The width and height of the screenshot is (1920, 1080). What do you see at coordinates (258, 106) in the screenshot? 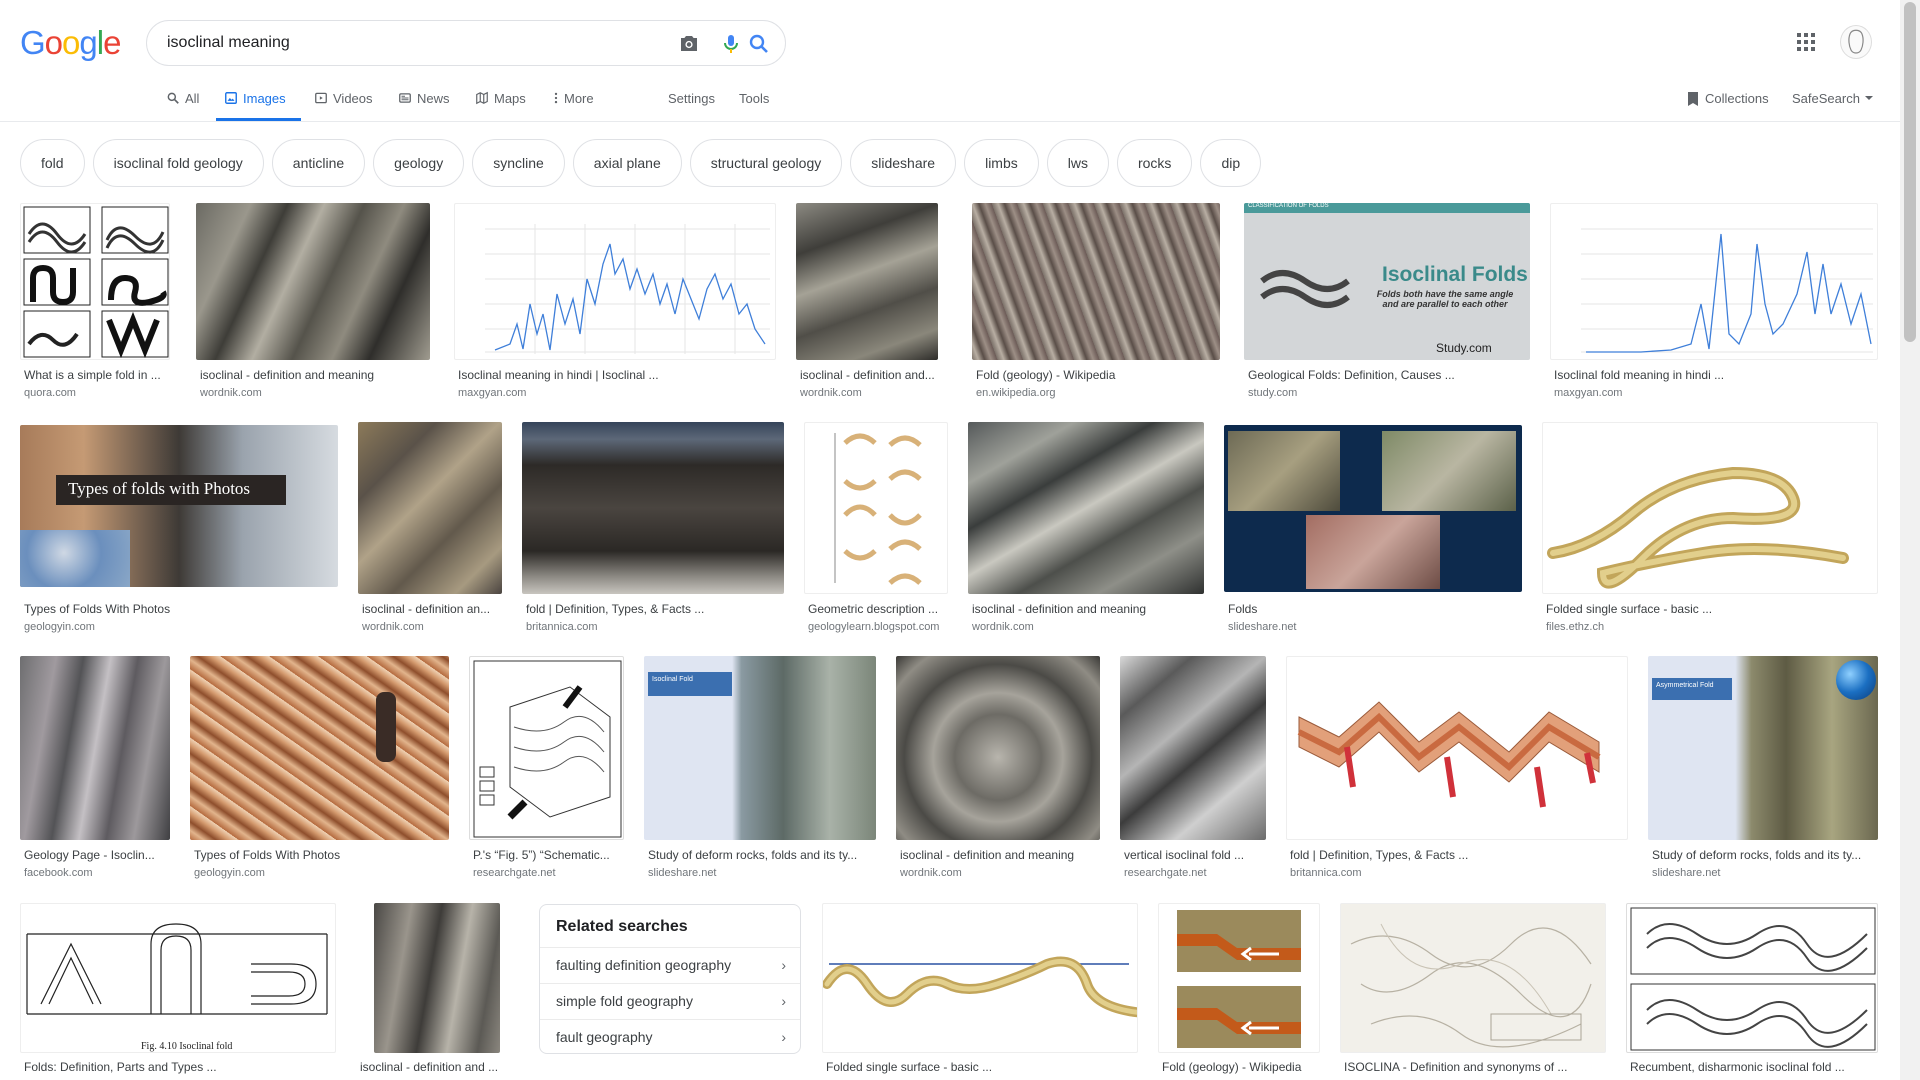
I see `tab-images: Images` at bounding box center [258, 106].